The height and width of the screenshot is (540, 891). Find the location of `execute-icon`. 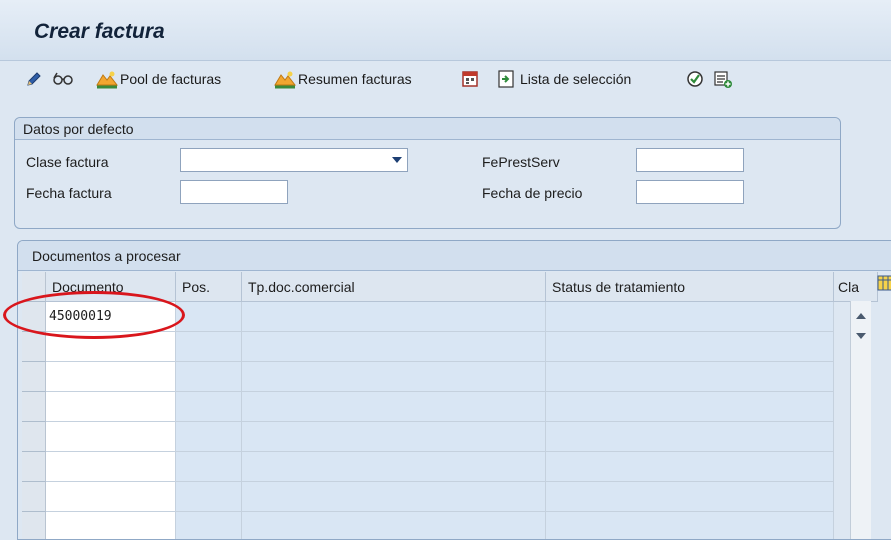

execute-icon is located at coordinates (695, 79).